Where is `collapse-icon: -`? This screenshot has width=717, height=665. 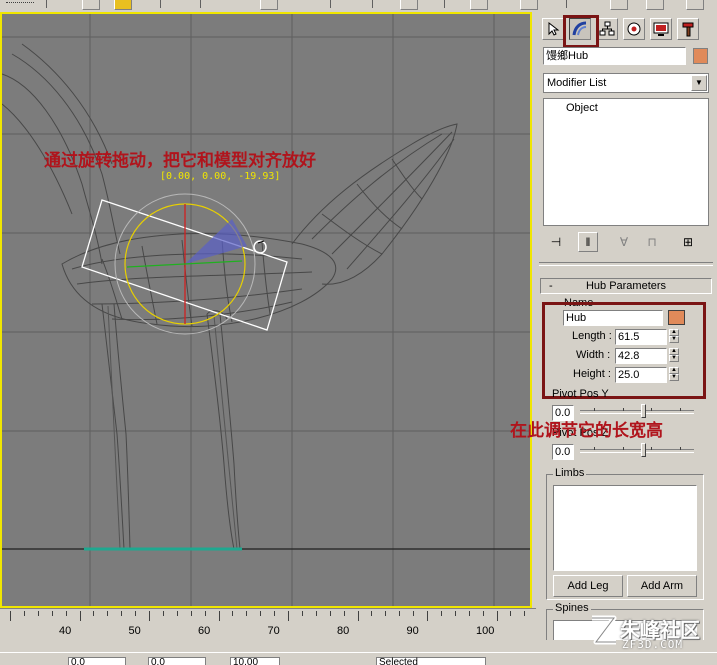 collapse-icon: - is located at coordinates (551, 286).